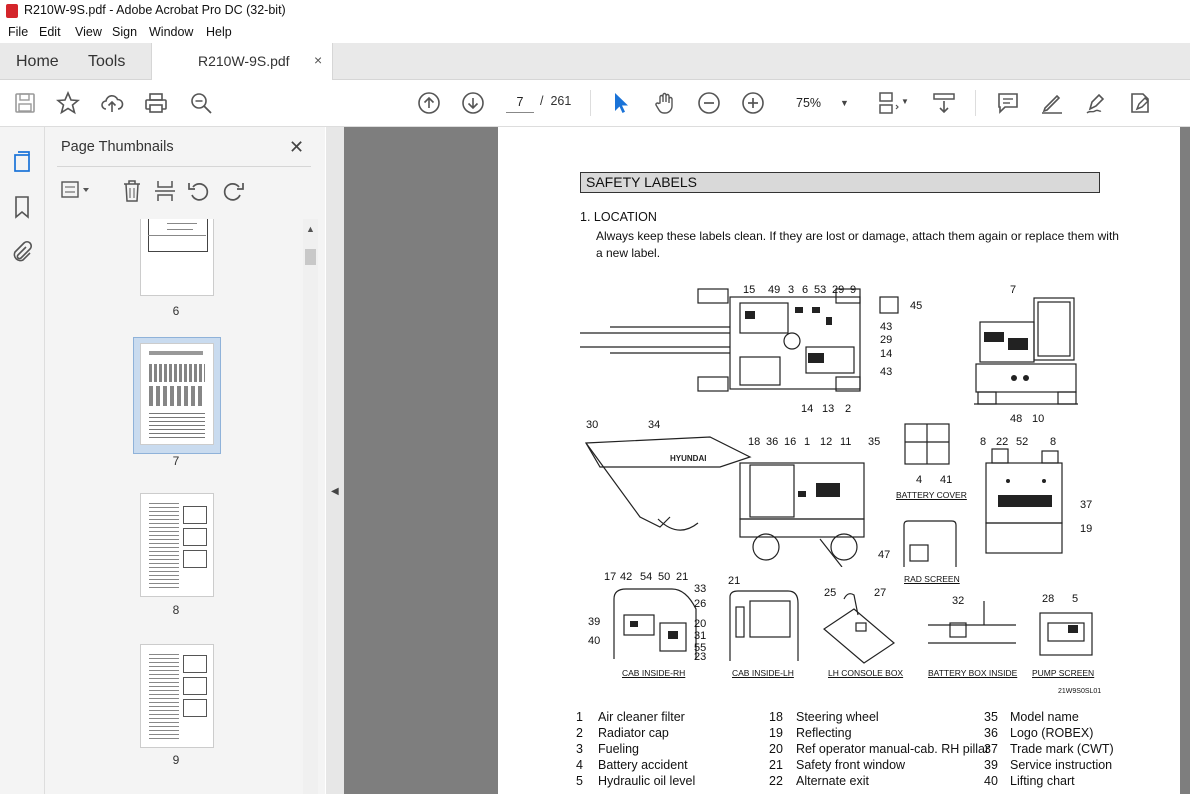 The image size is (1190, 794). Describe the element at coordinates (594, 622) in the screenshot. I see `callout: 39` at that location.